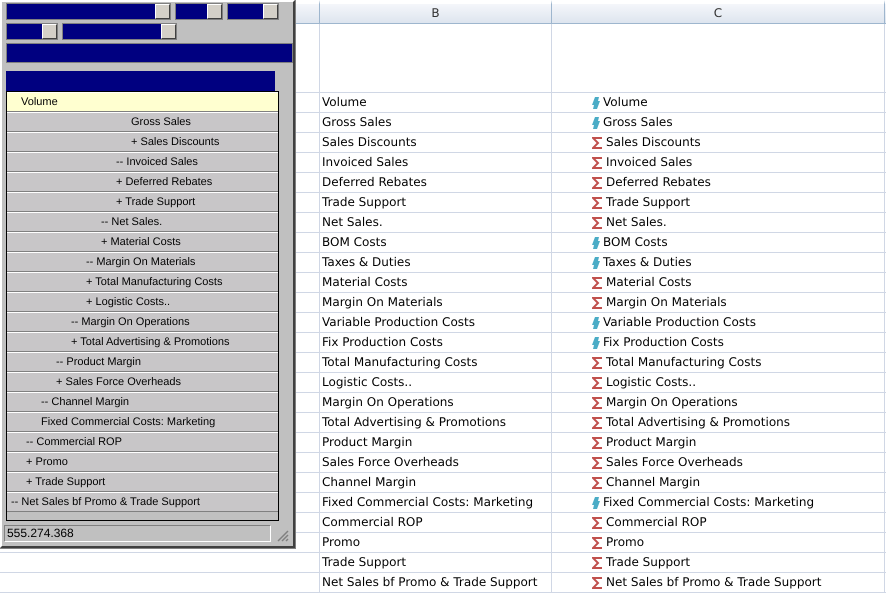 The width and height of the screenshot is (886, 600). I want to click on cell-text: Fixed Commercial Costs: Marketing, so click(708, 502).